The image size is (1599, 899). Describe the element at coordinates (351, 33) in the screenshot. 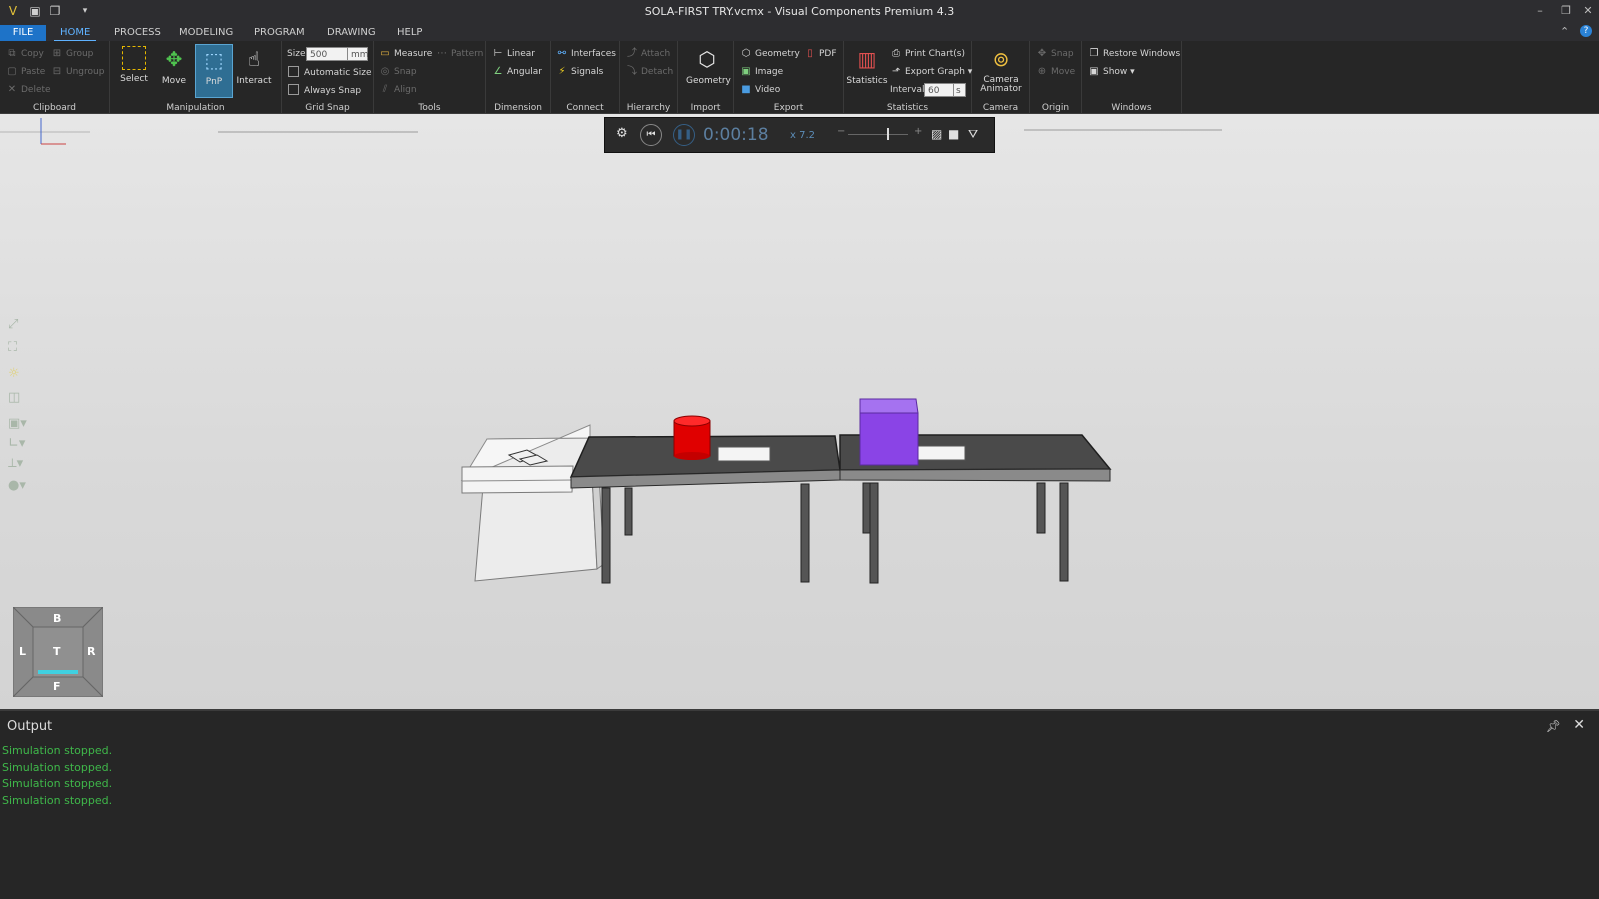

I see `tab-drawing: DRAWING` at that location.